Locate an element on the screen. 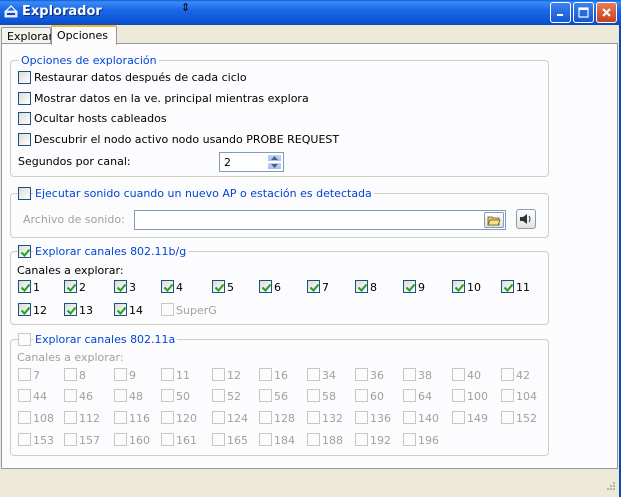 The height and width of the screenshot is (497, 621). bg-channel-12-checkbox is located at coordinates (24, 309).